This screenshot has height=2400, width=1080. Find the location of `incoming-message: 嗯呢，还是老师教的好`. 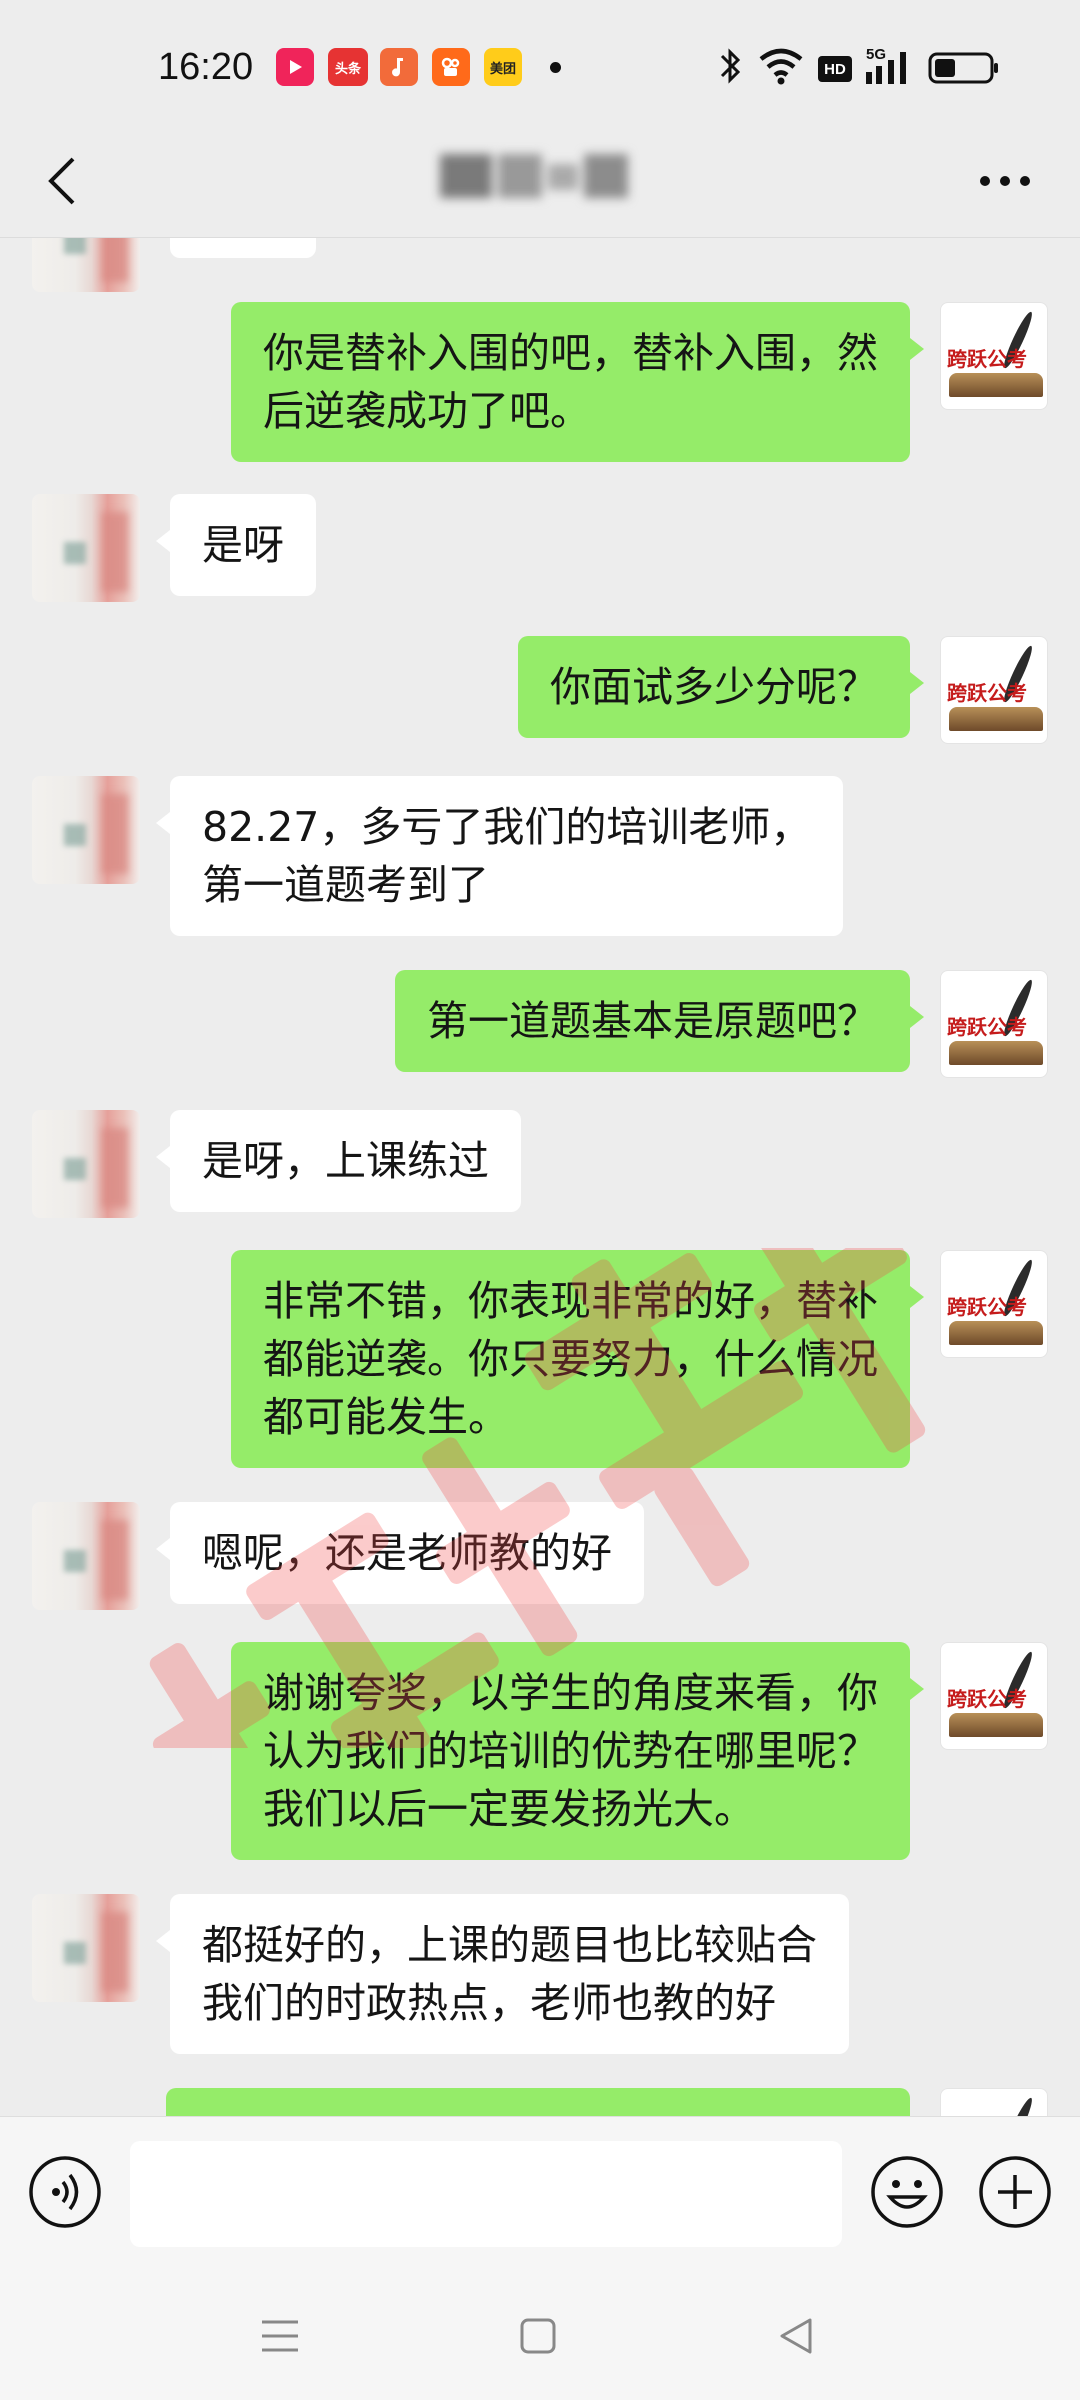

incoming-message: 嗯呢，还是老师教的好 is located at coordinates (400, 1553).